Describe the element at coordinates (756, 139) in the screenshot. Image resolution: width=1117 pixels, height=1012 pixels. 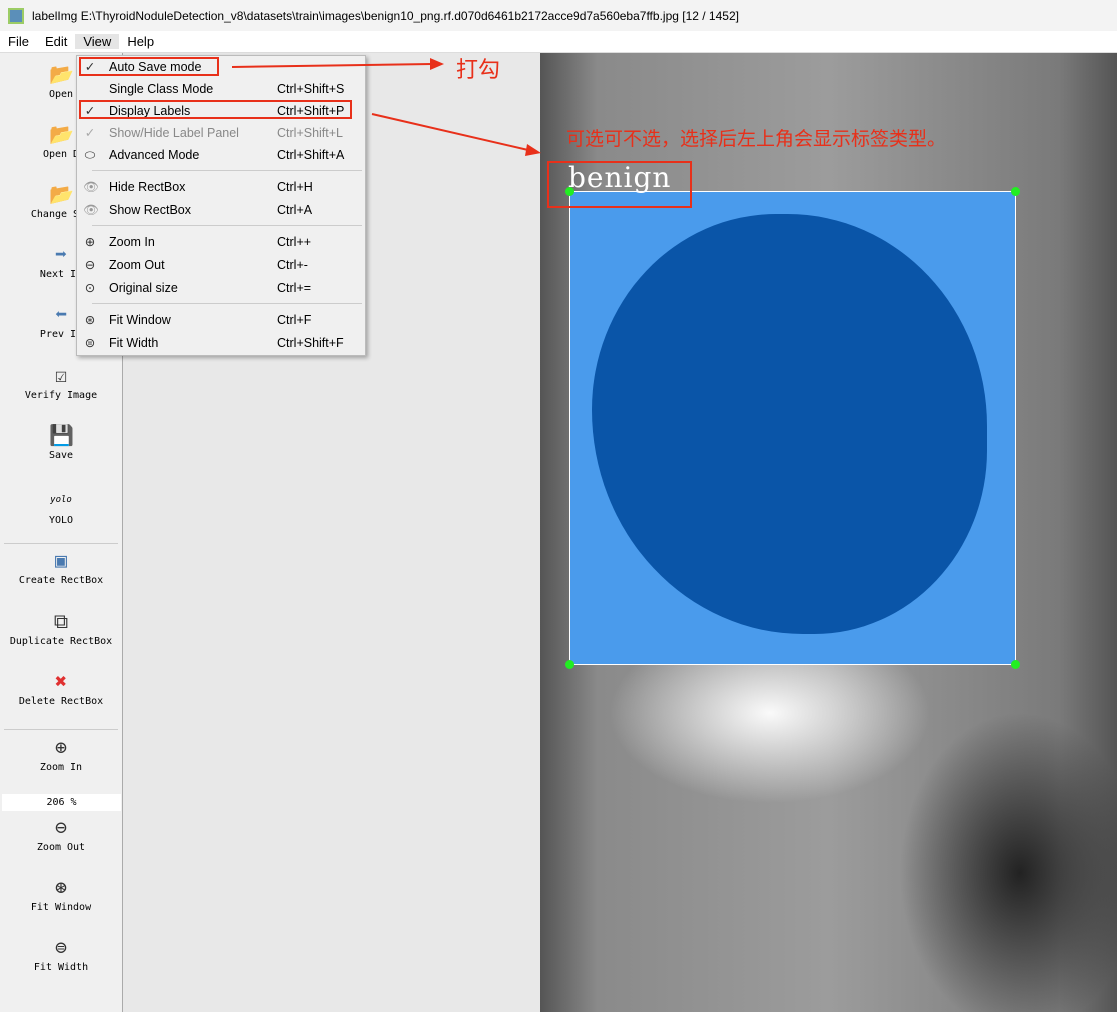
I see `annotation-note: 可选可不选，选择后左上角会显示标签类型。` at that location.